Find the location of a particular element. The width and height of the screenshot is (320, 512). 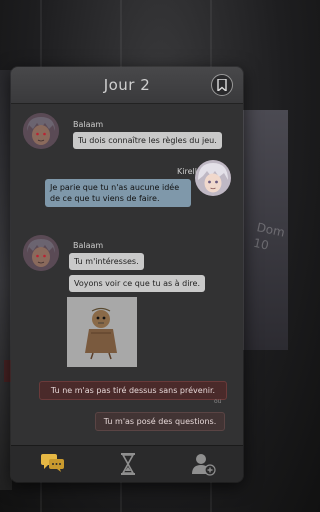

day-title: Jour 2 is located at coordinates (127, 85).